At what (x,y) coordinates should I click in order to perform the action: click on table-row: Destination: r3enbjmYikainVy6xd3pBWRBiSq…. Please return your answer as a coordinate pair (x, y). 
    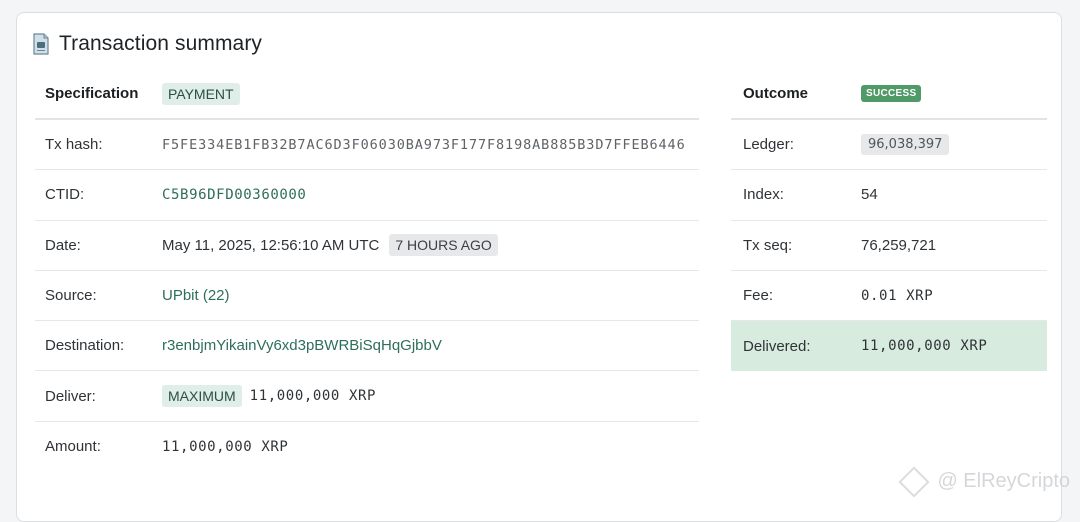
    Looking at the image, I should click on (367, 346).